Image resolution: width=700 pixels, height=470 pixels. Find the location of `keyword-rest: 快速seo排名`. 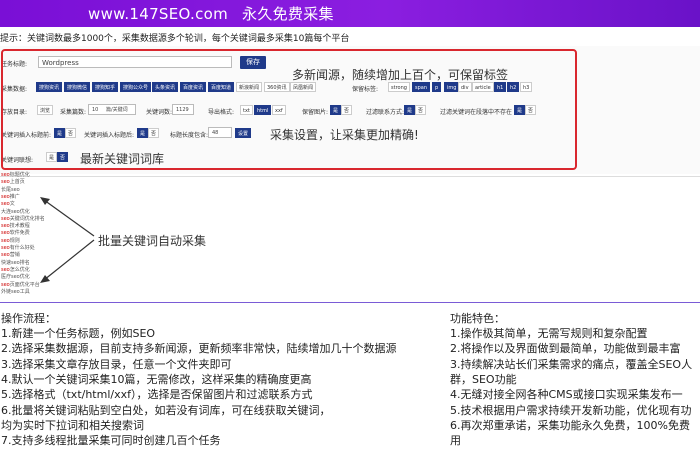

keyword-rest: 快速seo排名 is located at coordinates (15, 262).